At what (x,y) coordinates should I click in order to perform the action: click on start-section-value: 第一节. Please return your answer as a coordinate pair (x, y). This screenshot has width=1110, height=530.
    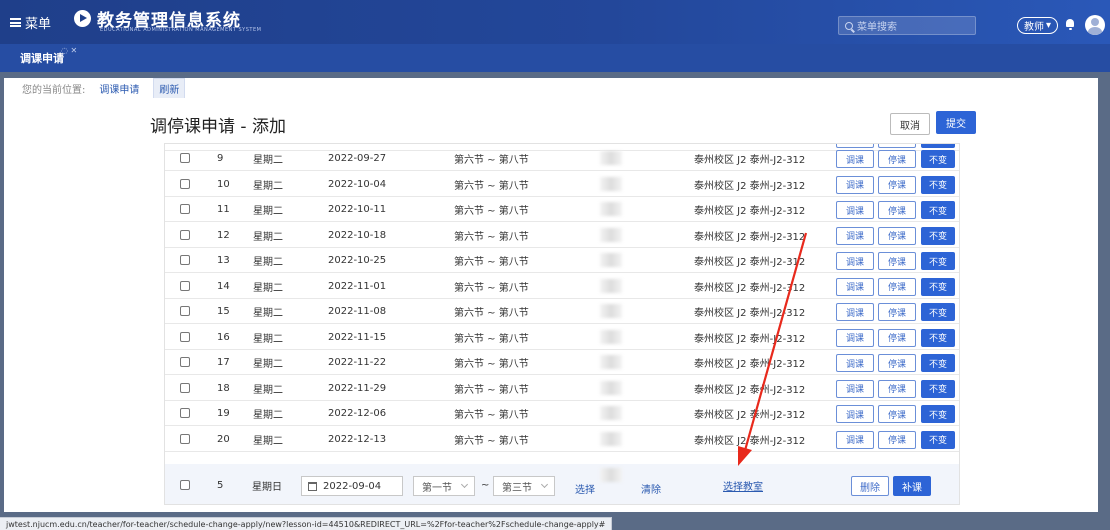
    Looking at the image, I should click on (437, 488).